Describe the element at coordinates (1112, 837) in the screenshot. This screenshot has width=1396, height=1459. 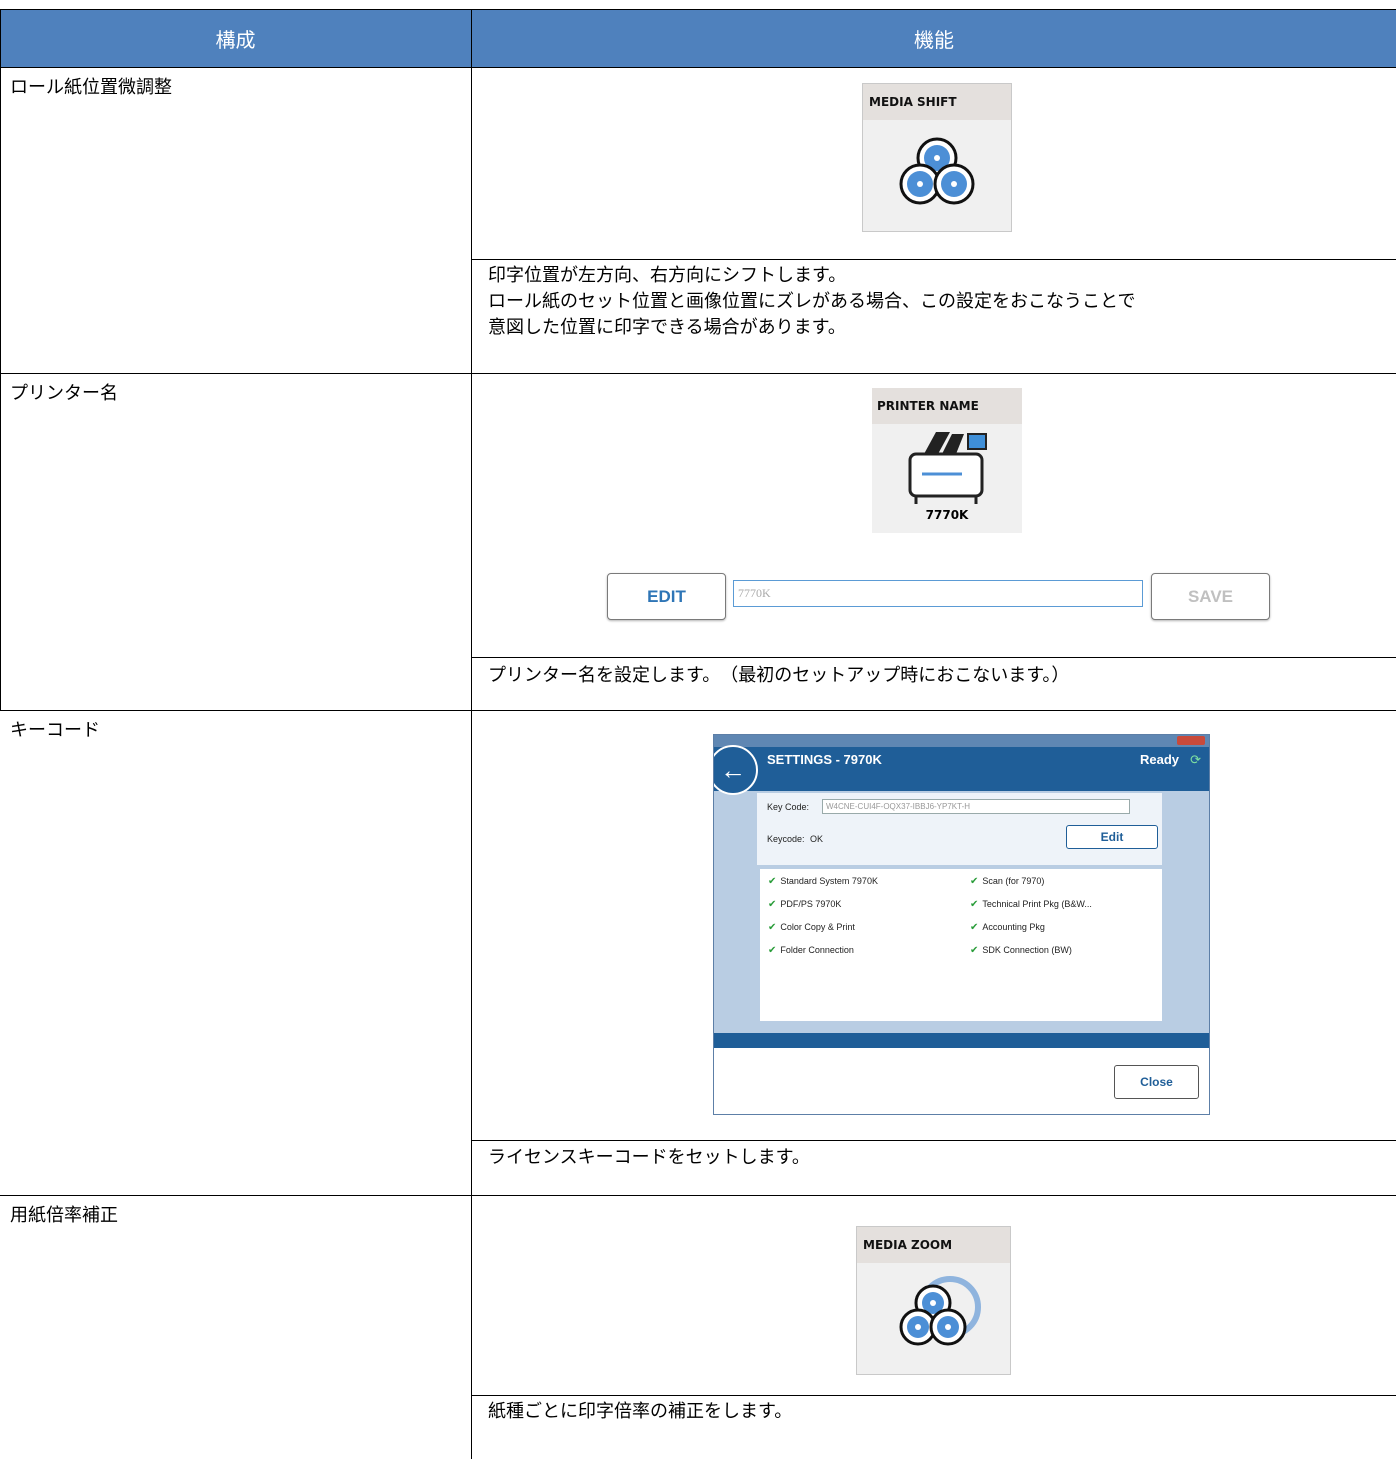
I see `keycode-edit-button: Edit` at that location.